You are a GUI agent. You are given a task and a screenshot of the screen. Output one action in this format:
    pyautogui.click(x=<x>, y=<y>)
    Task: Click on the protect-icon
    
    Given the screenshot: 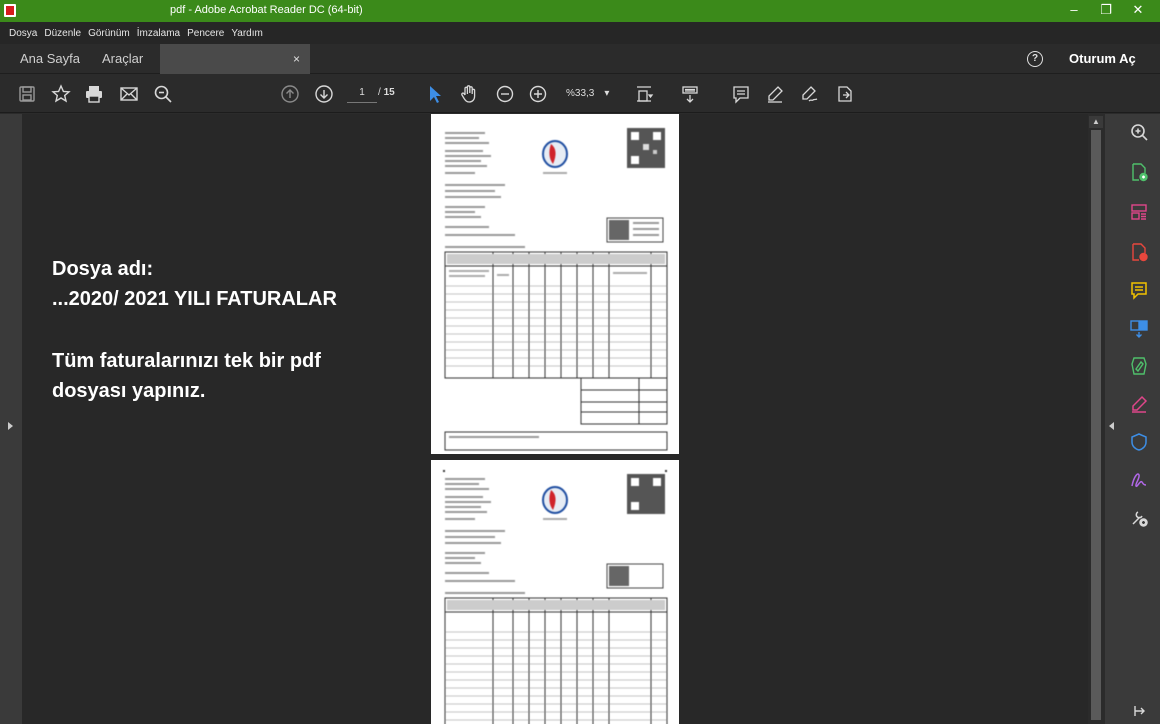 What is the action you would take?
    pyautogui.click(x=1139, y=442)
    